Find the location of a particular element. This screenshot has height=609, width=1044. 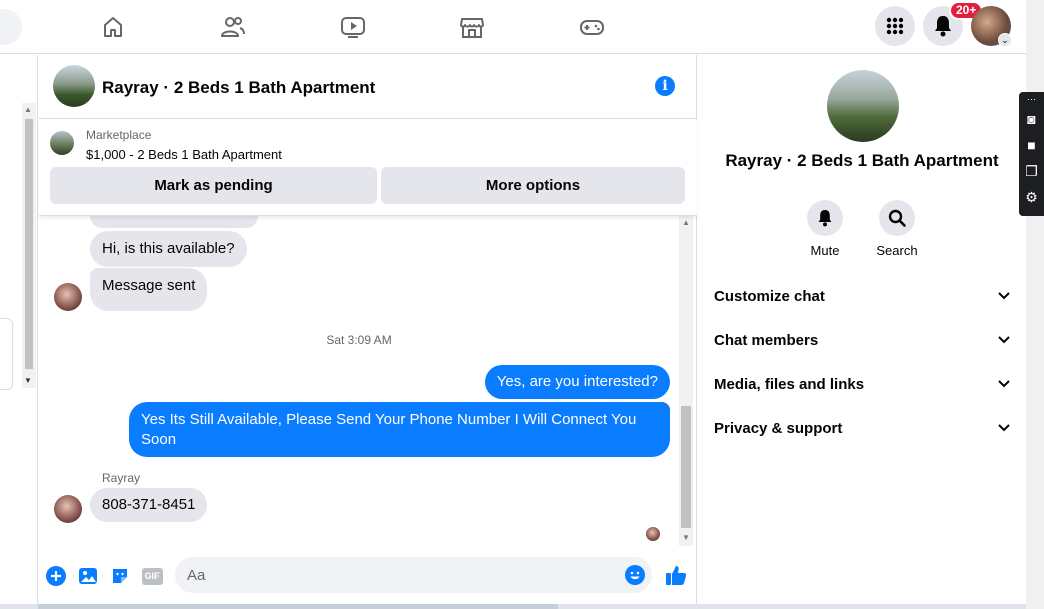

marketplace-label: Marketplace is located at coordinates (119, 135).